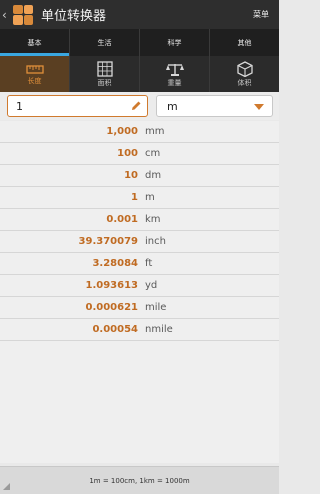 The image size is (320, 494). I want to click on input-row: 1 m, so click(139, 106).